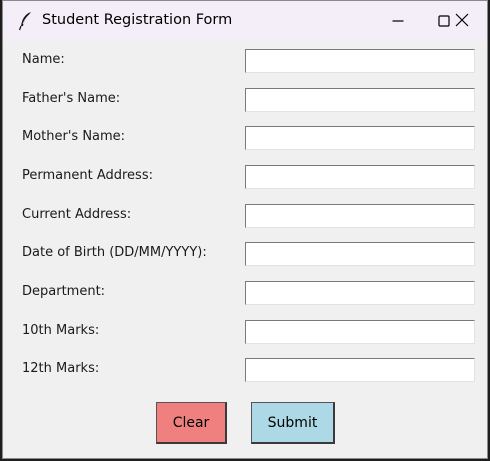 This screenshot has width=490, height=461. I want to click on form-row-permanent-address: Permanent Address:, so click(245, 177).